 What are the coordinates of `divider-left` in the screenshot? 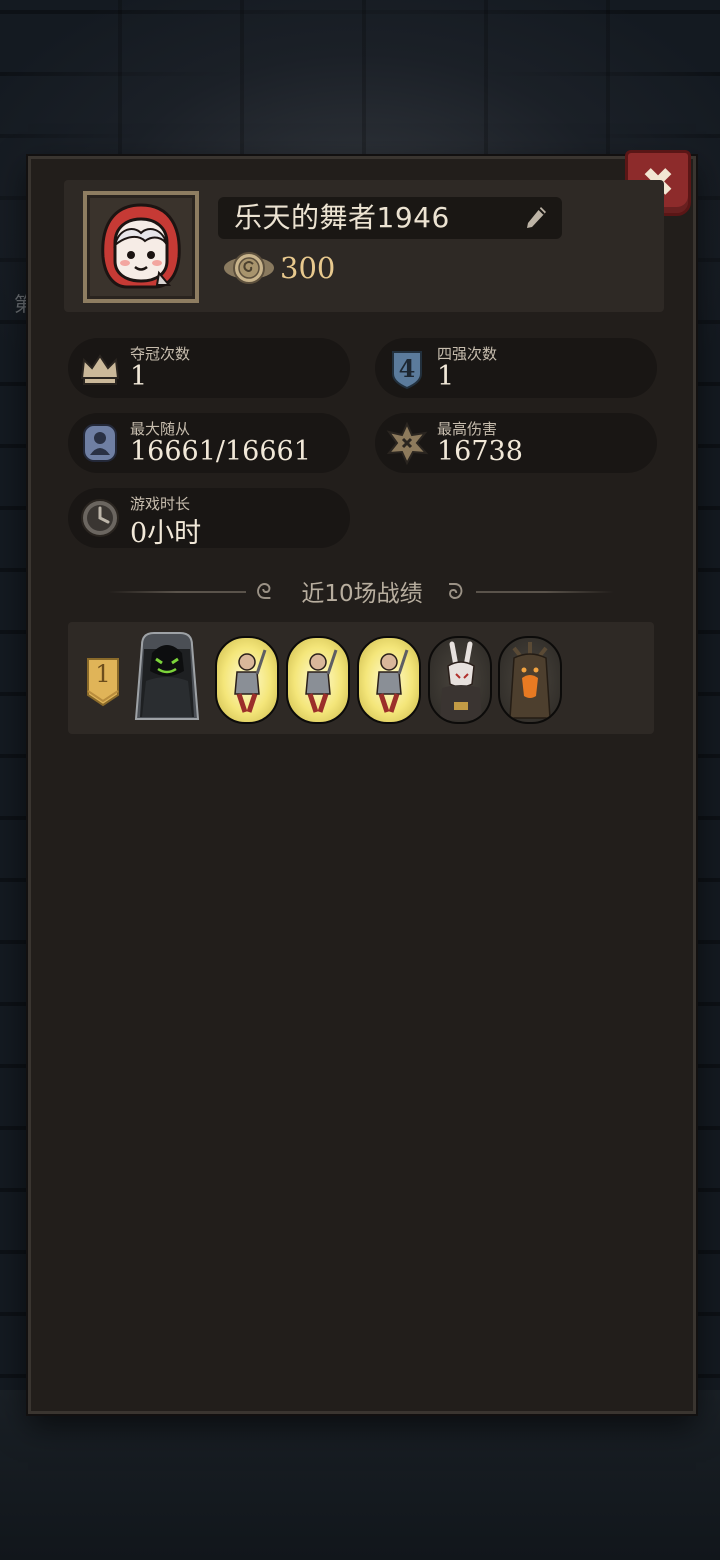 It's located at (177, 592).